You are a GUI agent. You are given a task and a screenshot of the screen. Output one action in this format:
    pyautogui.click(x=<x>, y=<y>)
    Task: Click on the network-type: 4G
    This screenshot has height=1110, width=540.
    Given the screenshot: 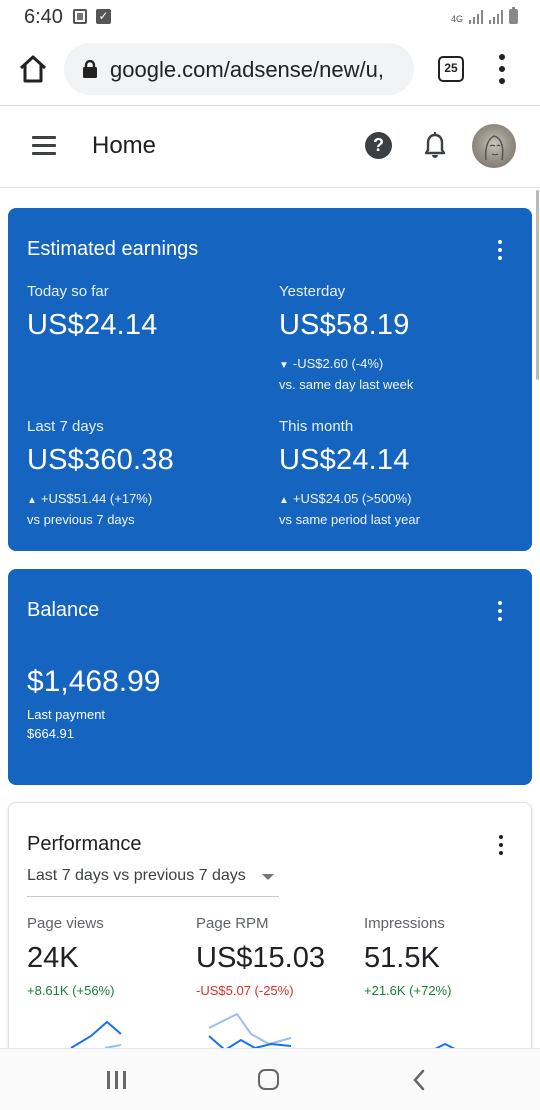 What is the action you would take?
    pyautogui.click(x=457, y=19)
    